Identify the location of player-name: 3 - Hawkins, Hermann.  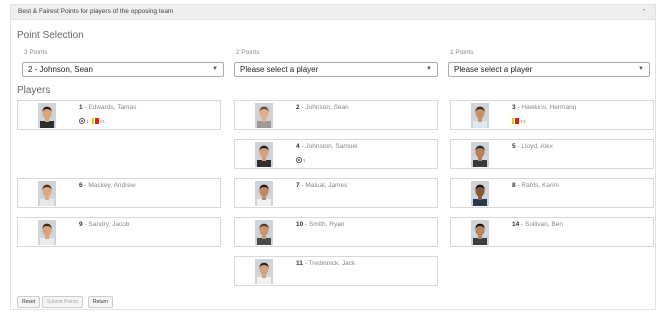
(544, 107).